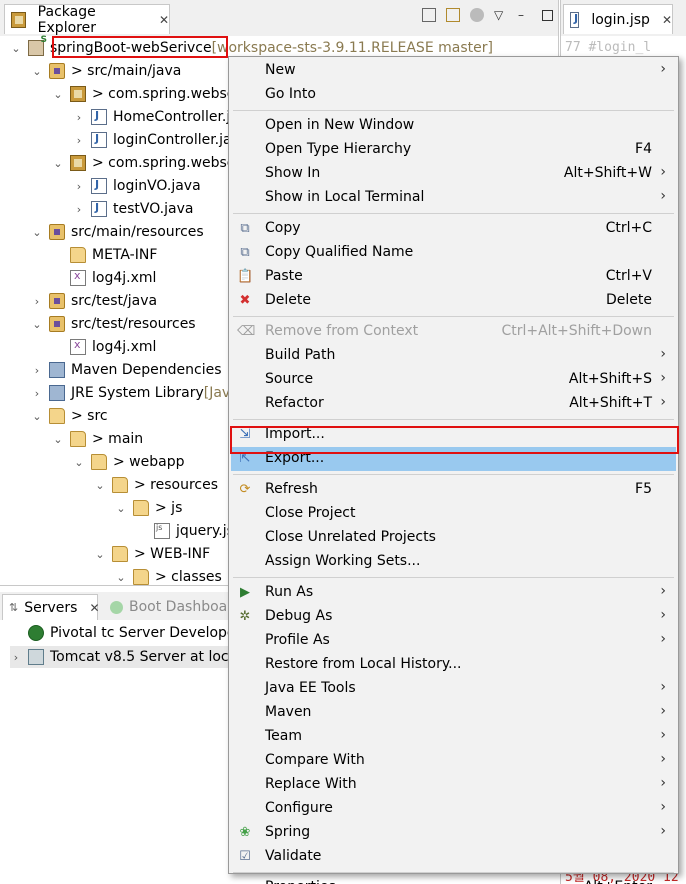 The height and width of the screenshot is (884, 686). What do you see at coordinates (663, 759) in the screenshot?
I see `submenu-chevron-right-icon: ›` at bounding box center [663, 759].